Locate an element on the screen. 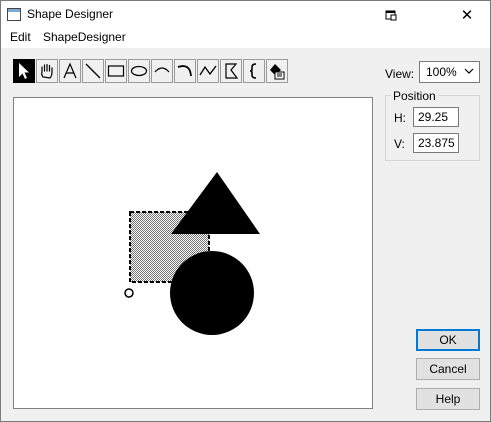  arc-icon is located at coordinates (162, 70).